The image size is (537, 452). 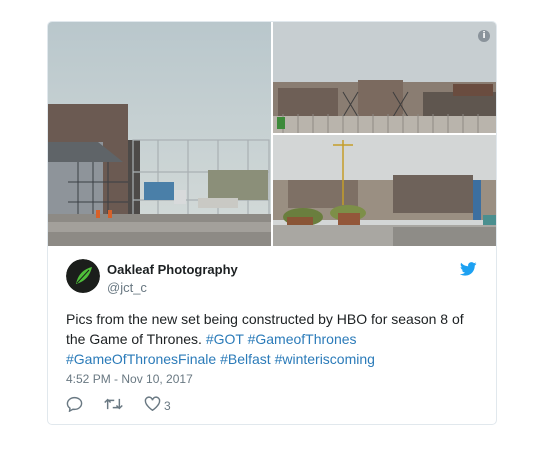 I want to click on reply-button, so click(x=74, y=406).